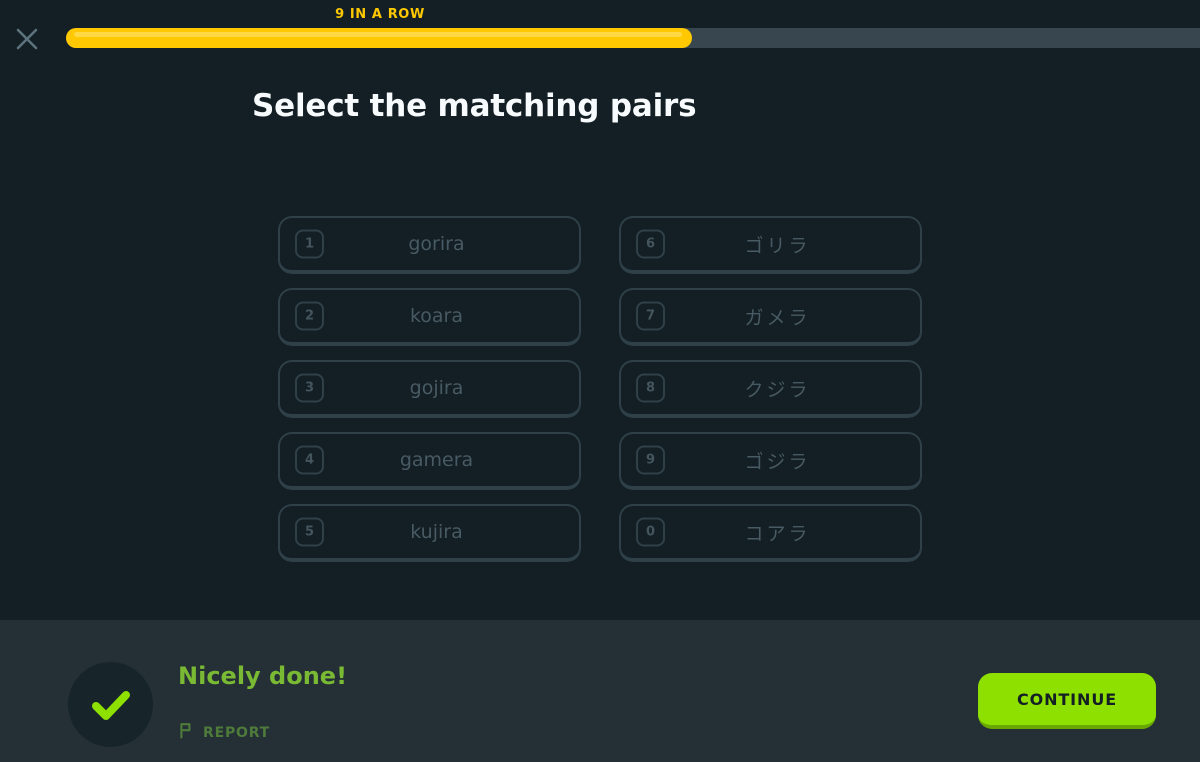 The width and height of the screenshot is (1200, 762). I want to click on exercise-header: 9 IN A ROW, so click(600, 31).